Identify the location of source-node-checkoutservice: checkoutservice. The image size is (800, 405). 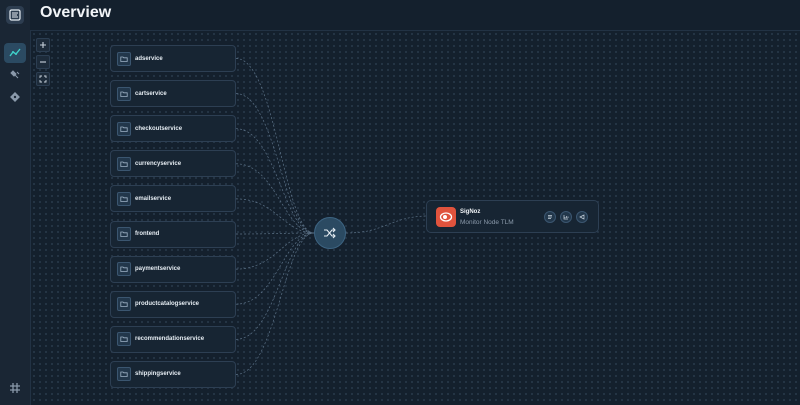
(173, 129).